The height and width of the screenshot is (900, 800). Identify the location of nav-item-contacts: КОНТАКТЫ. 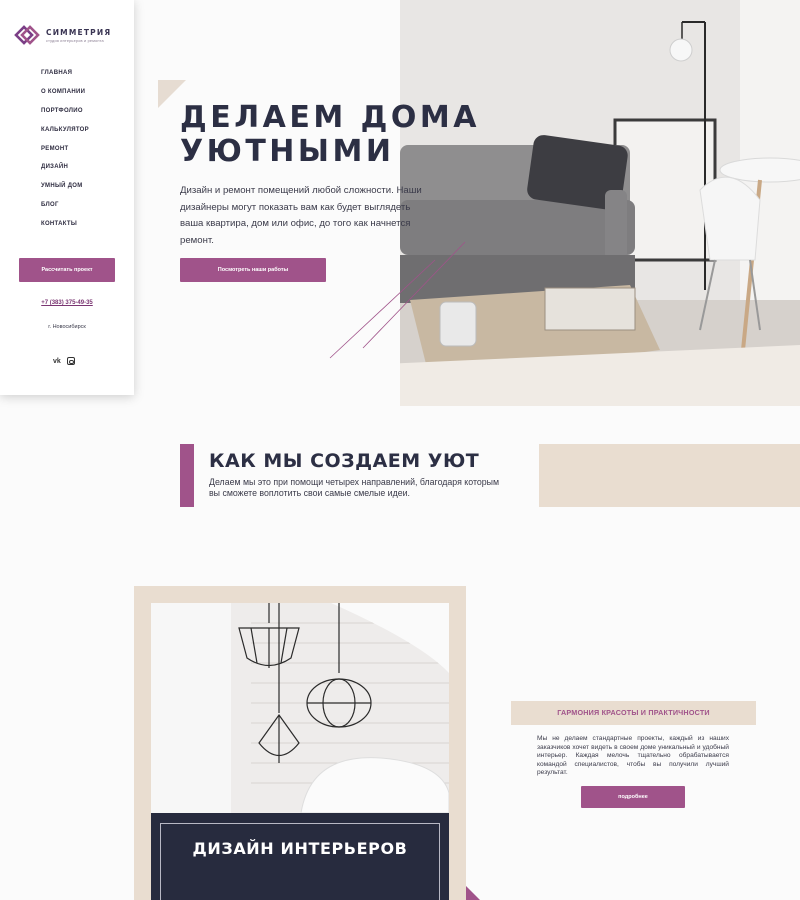
(65, 228).